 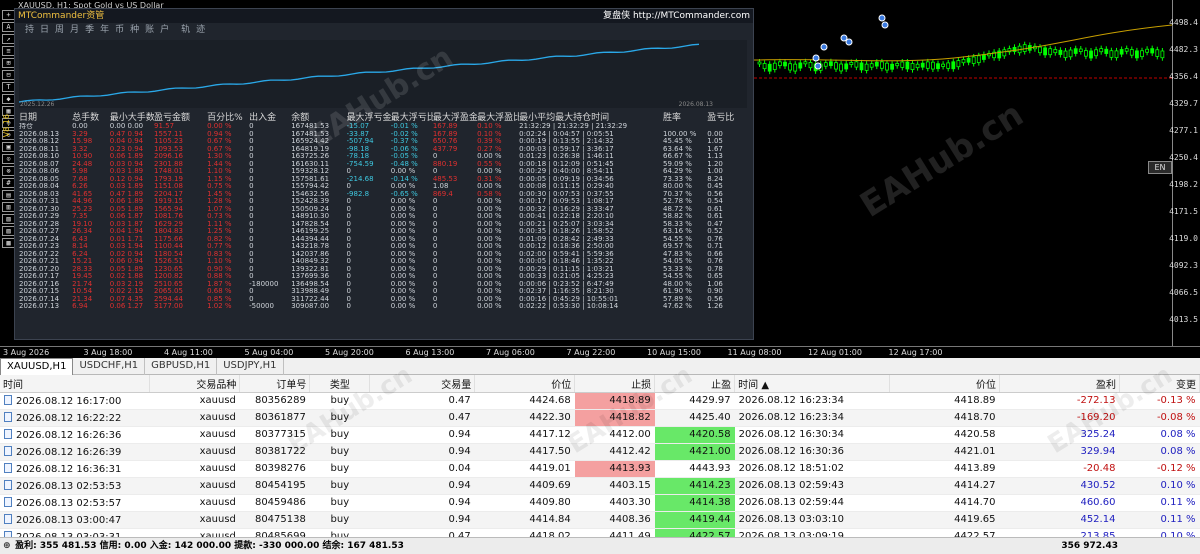 I want to click on column-header: 时间, so click(x=75, y=384).